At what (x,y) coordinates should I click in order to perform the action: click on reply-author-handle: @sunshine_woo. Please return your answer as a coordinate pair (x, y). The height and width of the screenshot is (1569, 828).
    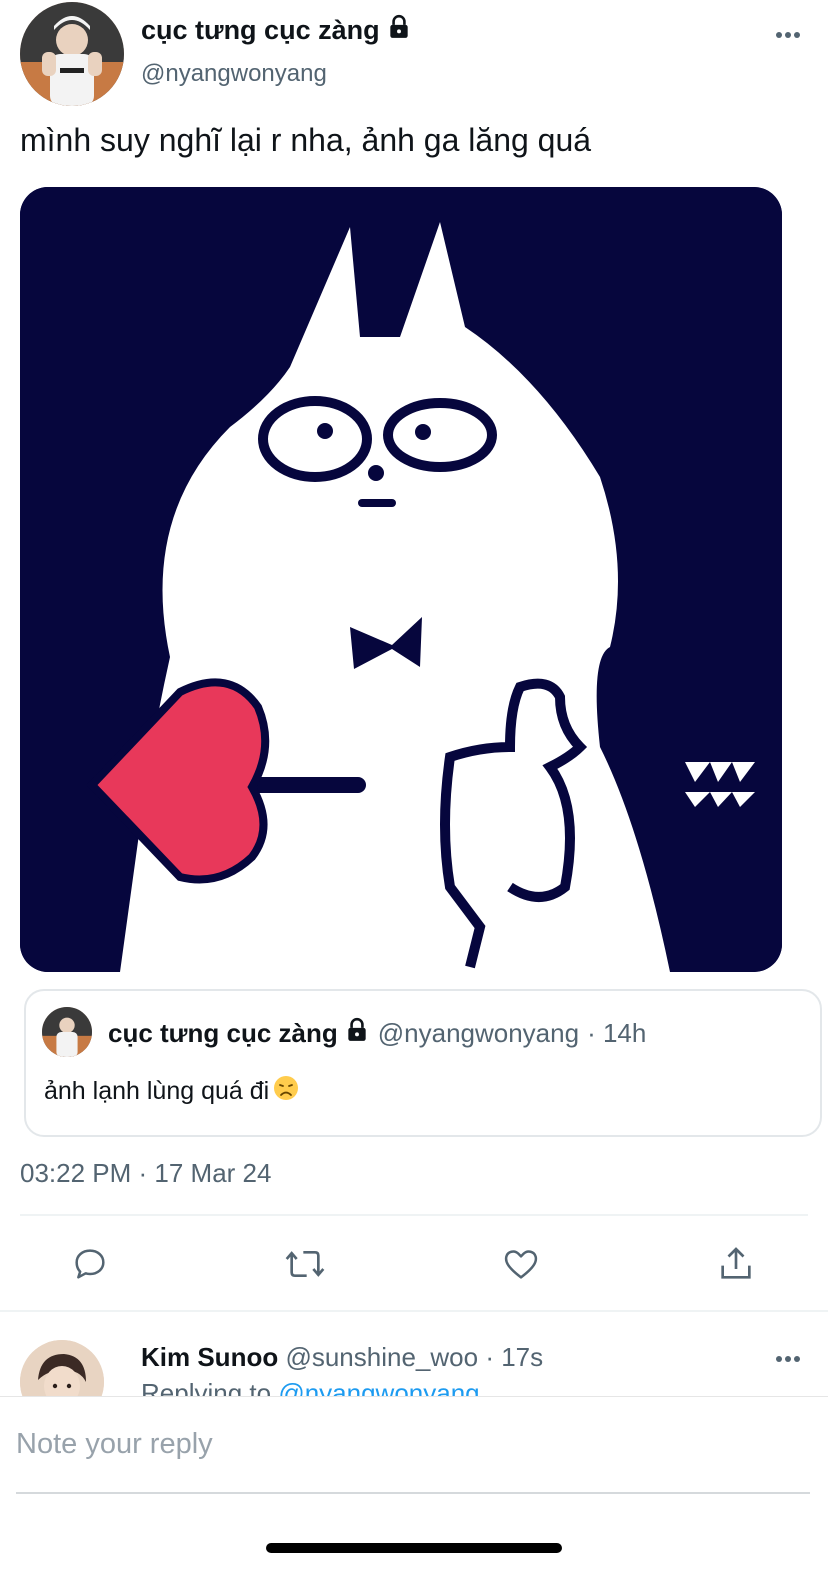
    Looking at the image, I should click on (381, 1357).